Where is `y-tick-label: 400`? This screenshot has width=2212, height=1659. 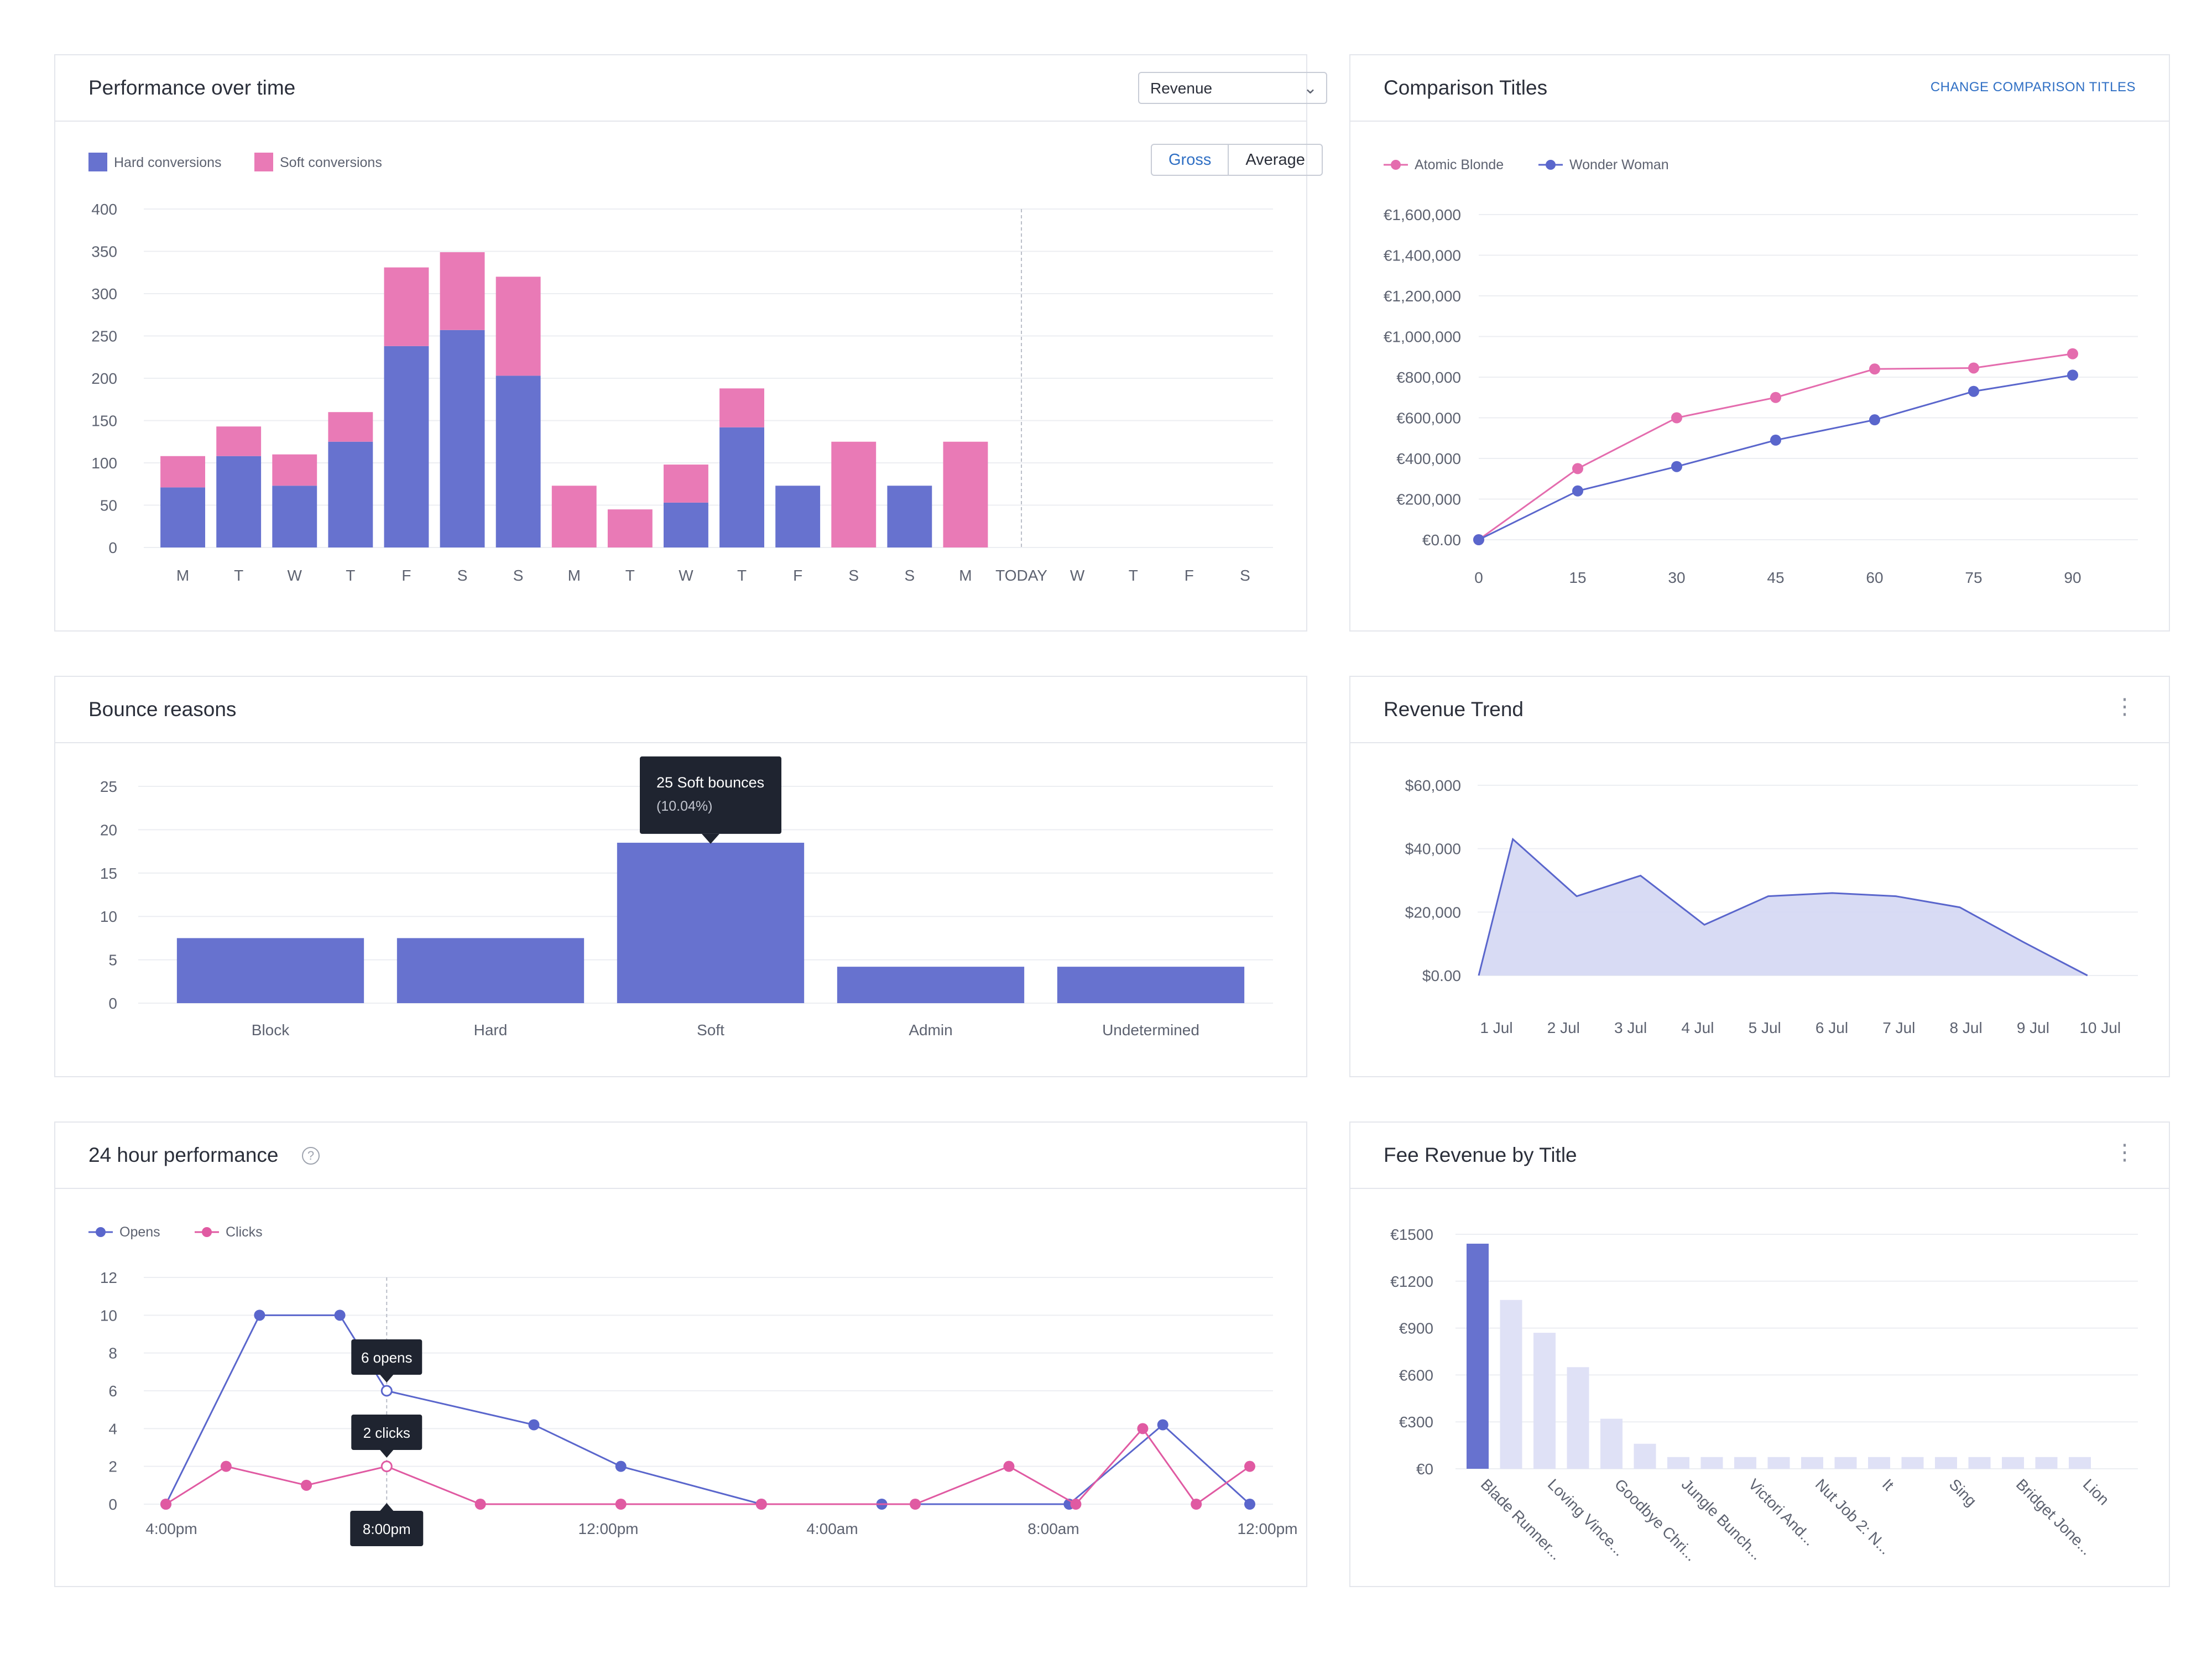 y-tick-label: 400 is located at coordinates (104, 210).